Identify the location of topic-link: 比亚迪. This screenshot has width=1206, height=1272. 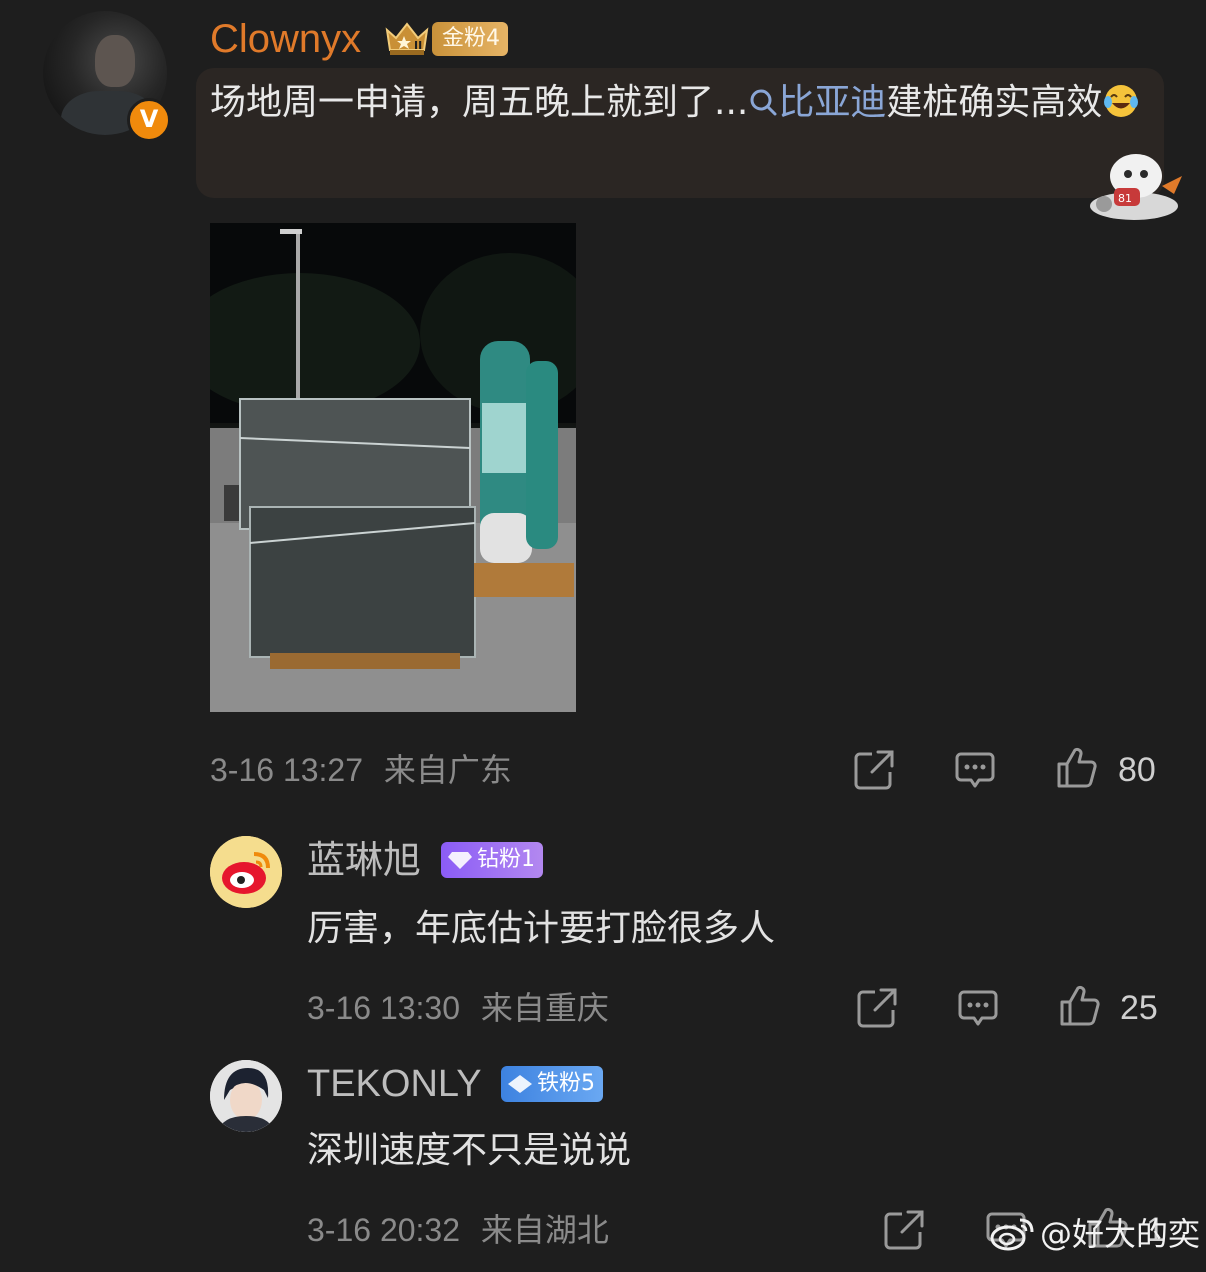
(817, 102).